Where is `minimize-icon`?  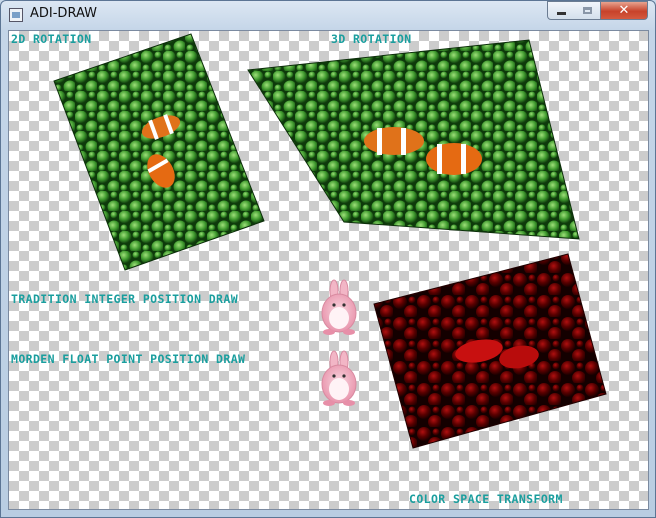 minimize-icon is located at coordinates (561, 13).